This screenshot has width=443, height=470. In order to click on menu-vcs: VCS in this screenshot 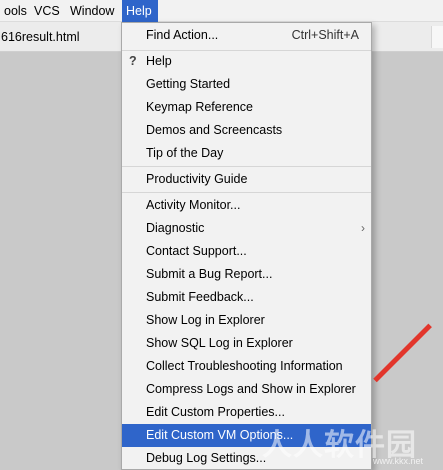, I will do `click(47, 11)`.